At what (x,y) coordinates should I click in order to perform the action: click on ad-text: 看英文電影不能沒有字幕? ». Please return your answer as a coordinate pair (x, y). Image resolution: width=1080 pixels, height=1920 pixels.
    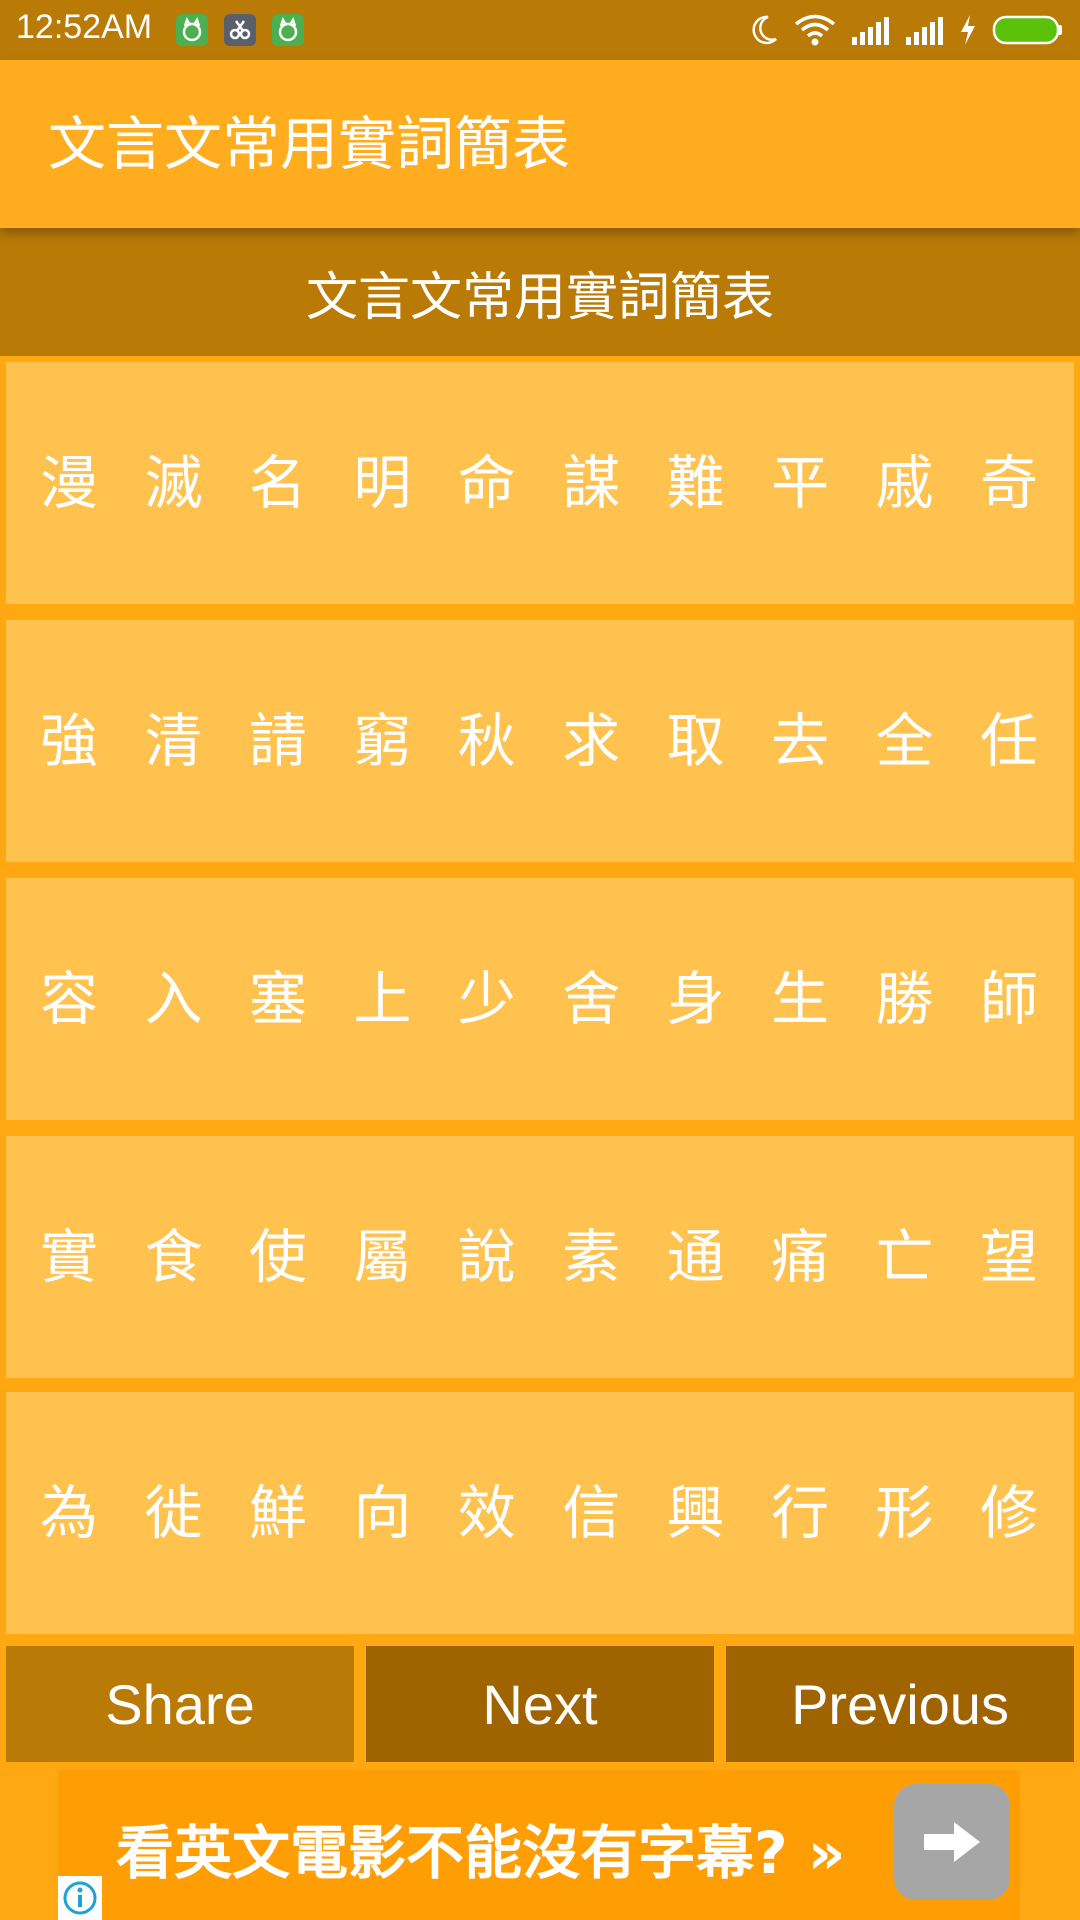
    Looking at the image, I should click on (481, 1853).